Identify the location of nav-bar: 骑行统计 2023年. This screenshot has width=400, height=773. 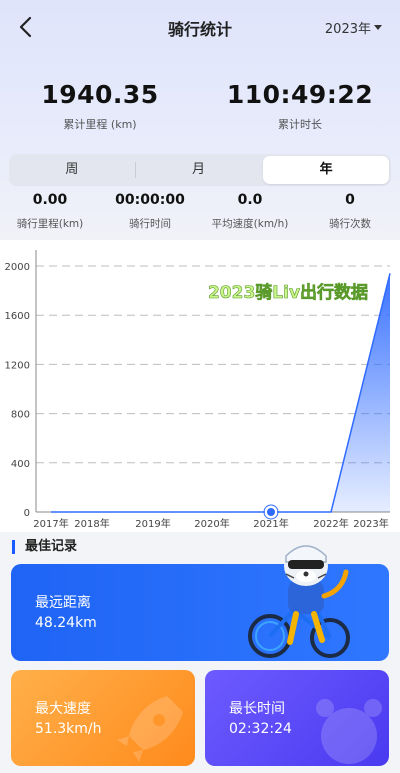
(200, 27).